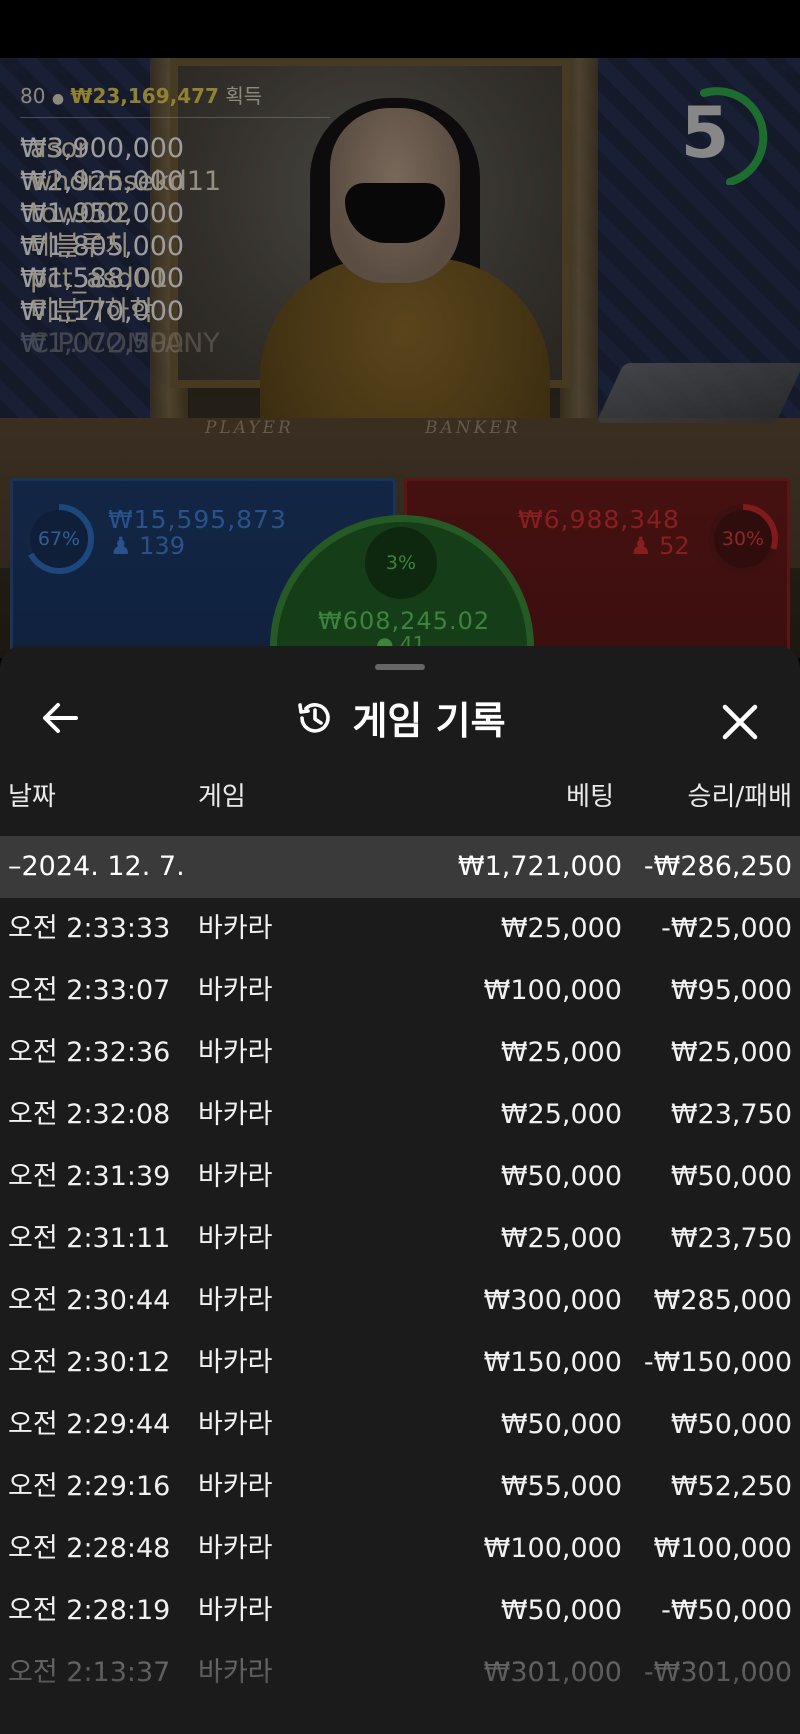  What do you see at coordinates (400, 867) in the screenshot?
I see `date-group-row: –2024. 12. 7. ₩1,721,000 -₩286,250` at bounding box center [400, 867].